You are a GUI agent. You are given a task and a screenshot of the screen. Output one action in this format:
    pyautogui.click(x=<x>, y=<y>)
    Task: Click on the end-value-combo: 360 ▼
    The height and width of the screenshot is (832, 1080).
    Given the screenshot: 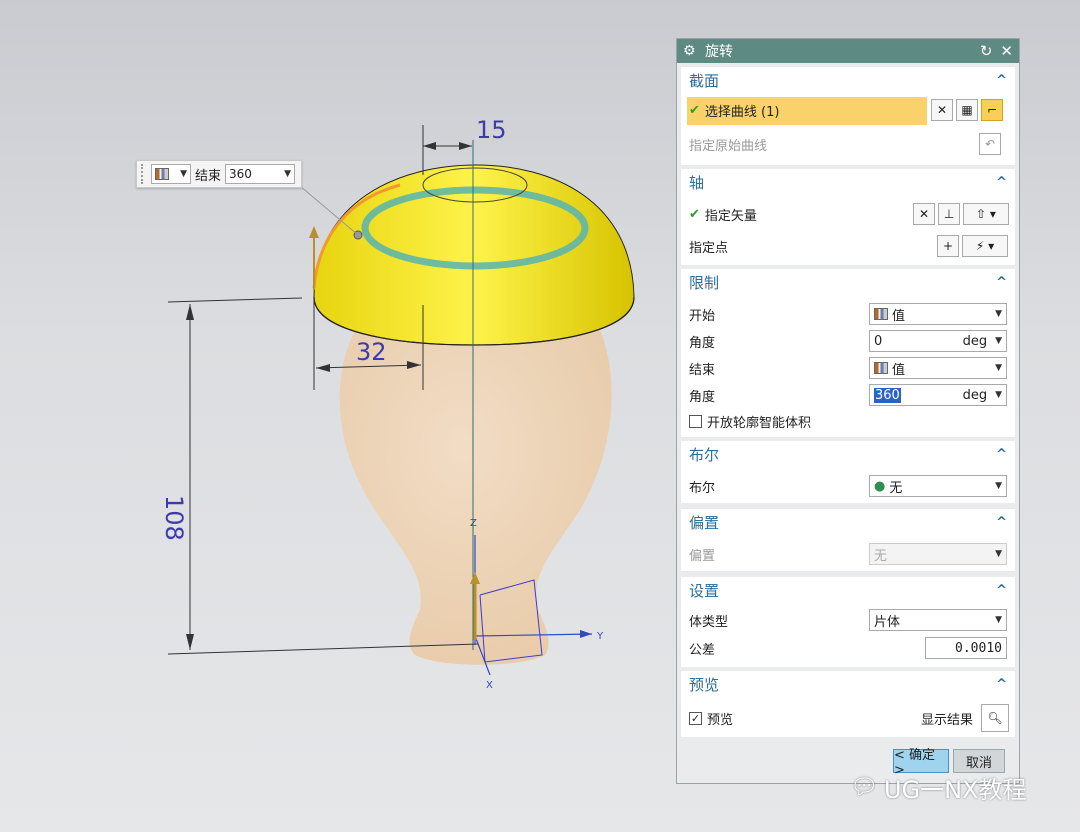 What is the action you would take?
    pyautogui.click(x=260, y=174)
    